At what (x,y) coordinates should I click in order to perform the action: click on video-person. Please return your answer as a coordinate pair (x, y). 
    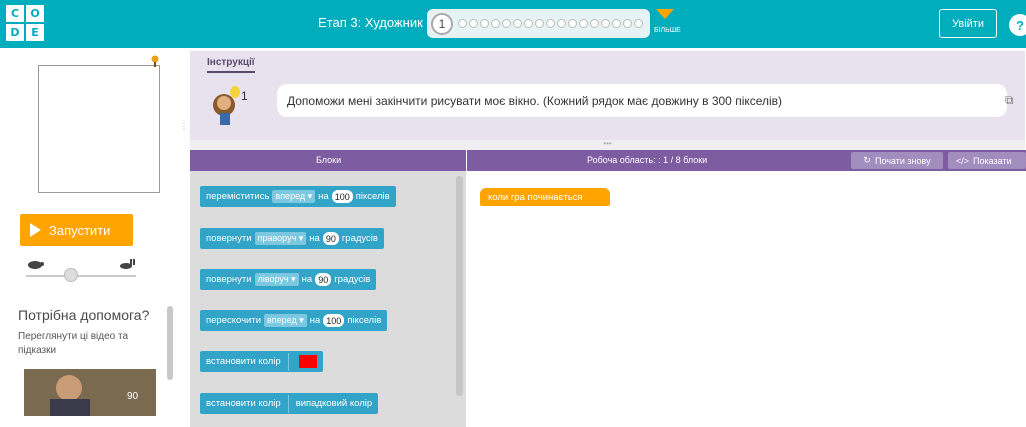
    Looking at the image, I should click on (69, 388).